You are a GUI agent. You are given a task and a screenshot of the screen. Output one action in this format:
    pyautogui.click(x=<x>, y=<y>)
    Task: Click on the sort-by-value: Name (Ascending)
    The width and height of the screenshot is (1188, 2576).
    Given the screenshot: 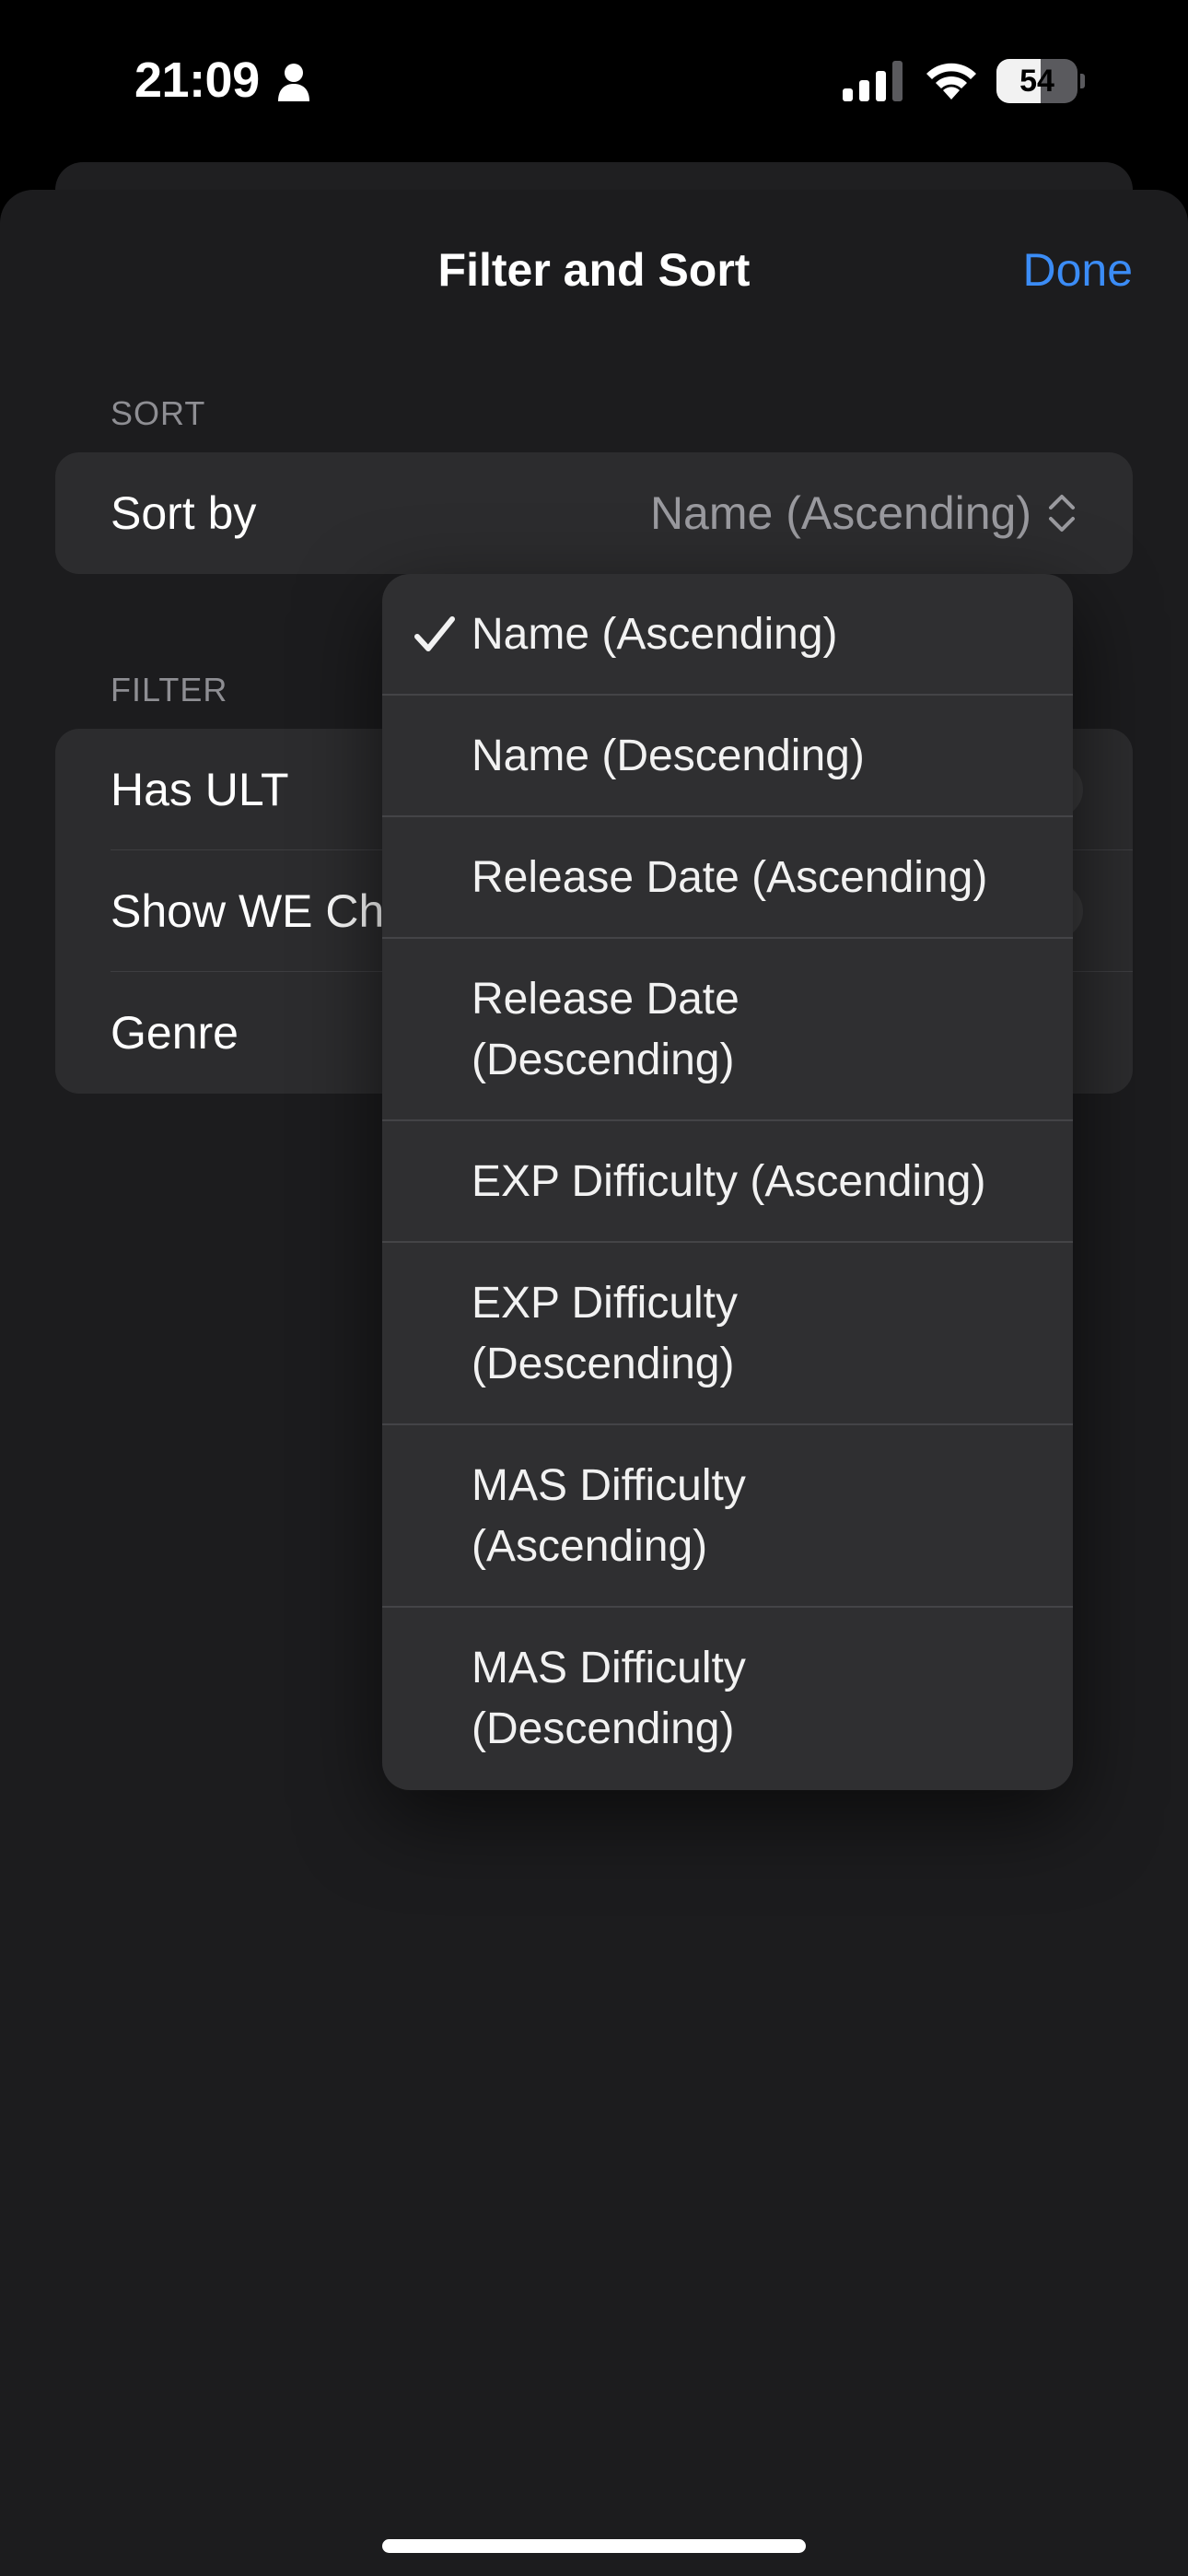 What is the action you would take?
    pyautogui.click(x=840, y=513)
    